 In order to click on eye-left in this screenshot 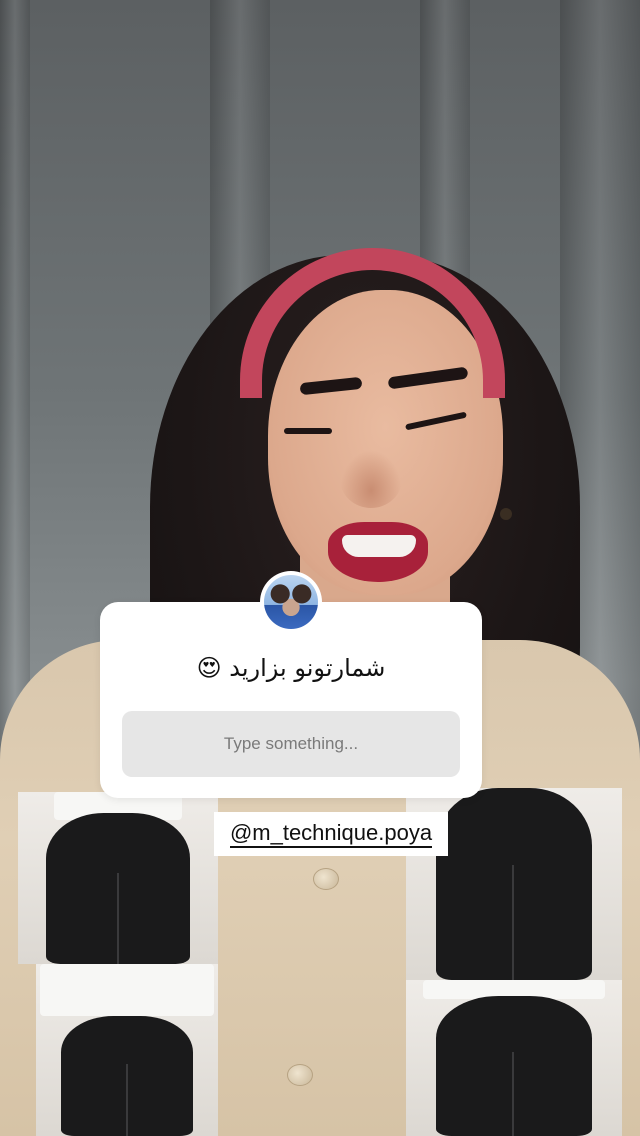, I will do `click(308, 431)`.